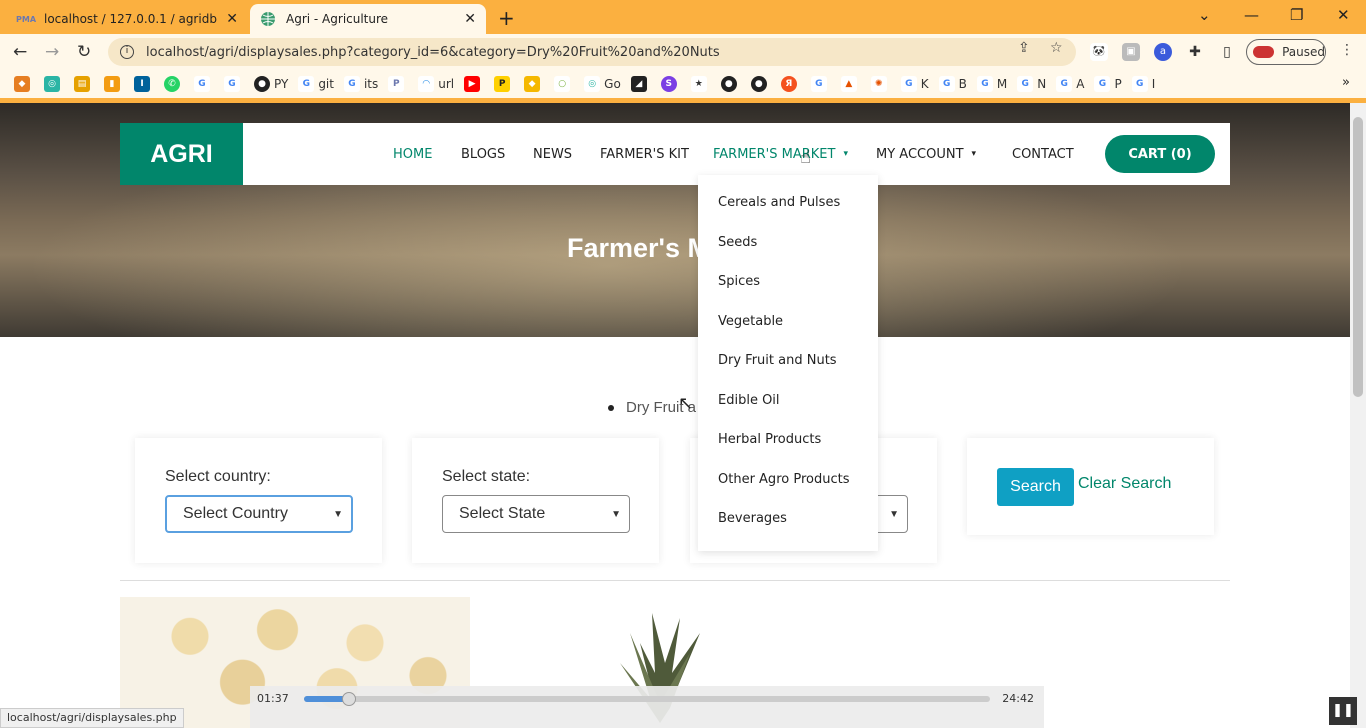  Describe the element at coordinates (127, 52) in the screenshot. I see `site-info-icon: i` at that location.